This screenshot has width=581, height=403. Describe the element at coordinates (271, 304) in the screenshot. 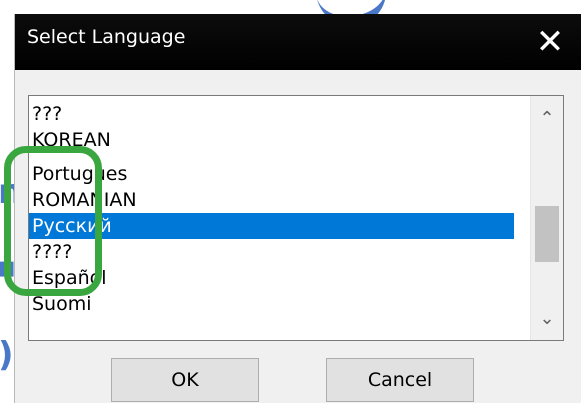

I see `list-item: Suomi` at that location.